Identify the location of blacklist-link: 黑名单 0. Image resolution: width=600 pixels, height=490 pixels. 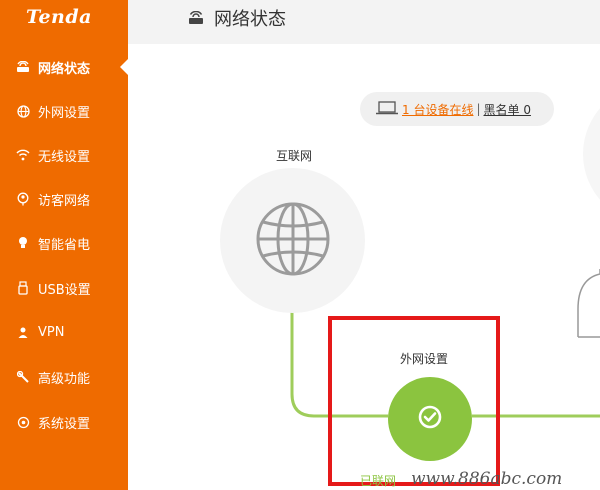
(507, 109).